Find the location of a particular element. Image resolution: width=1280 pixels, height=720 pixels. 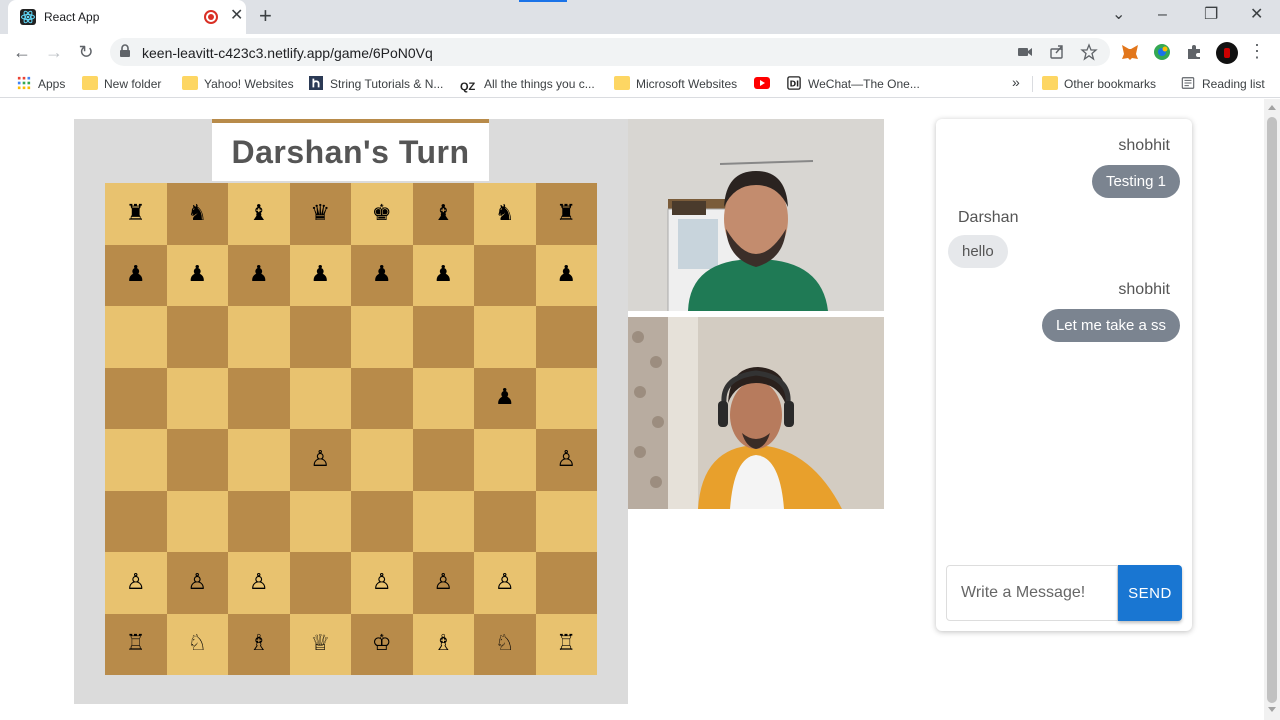

square-d7: ♟ is located at coordinates (320, 275).